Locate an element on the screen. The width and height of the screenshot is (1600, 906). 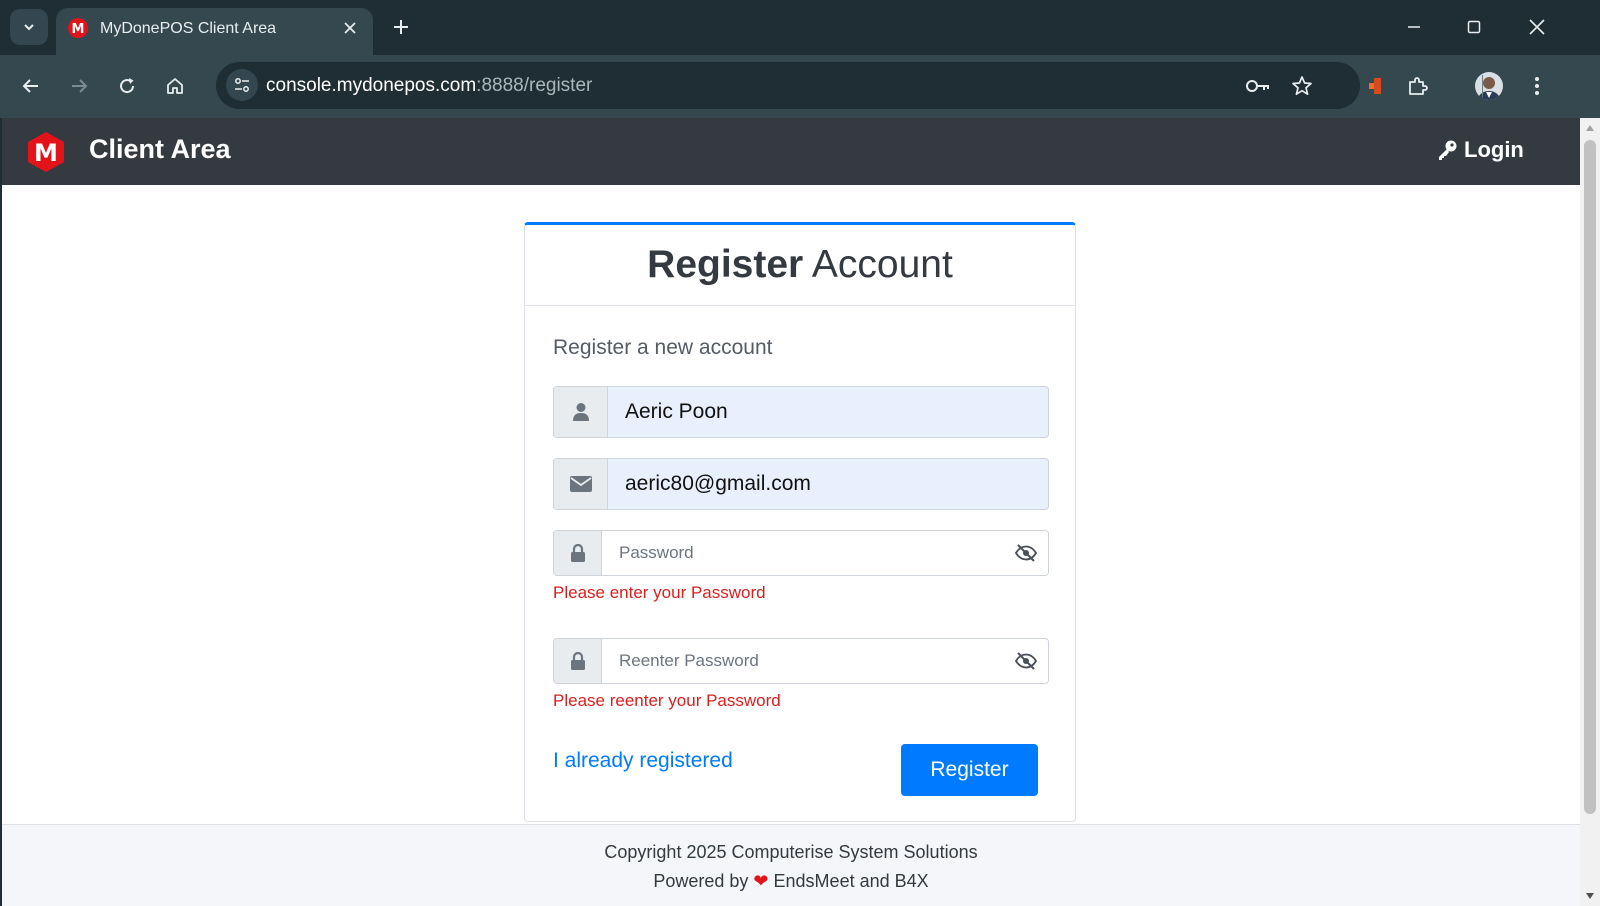
maximize-icon is located at coordinates (1474, 27).